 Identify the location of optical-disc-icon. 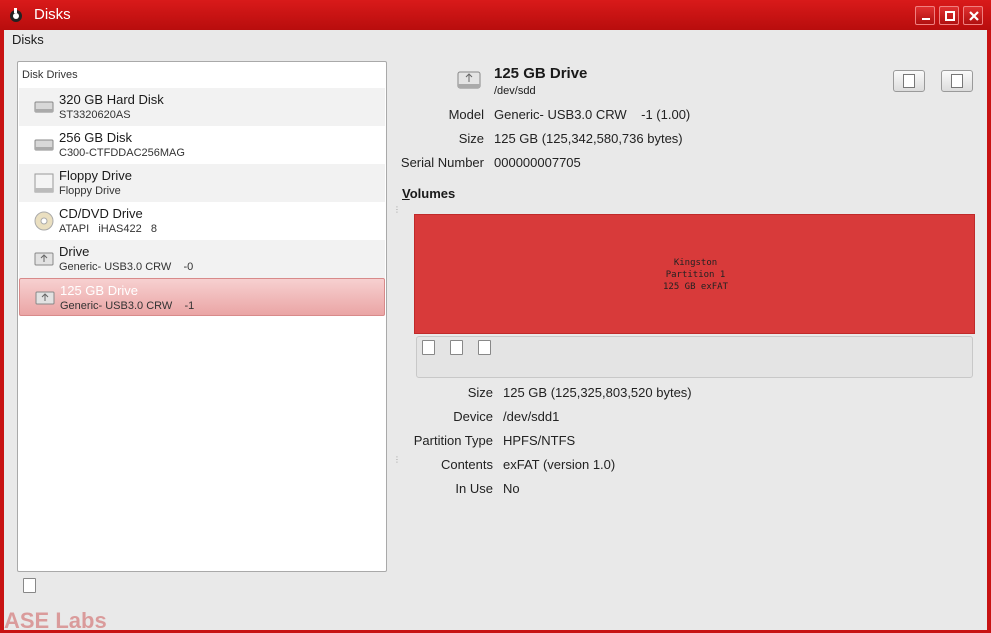
(44, 221).